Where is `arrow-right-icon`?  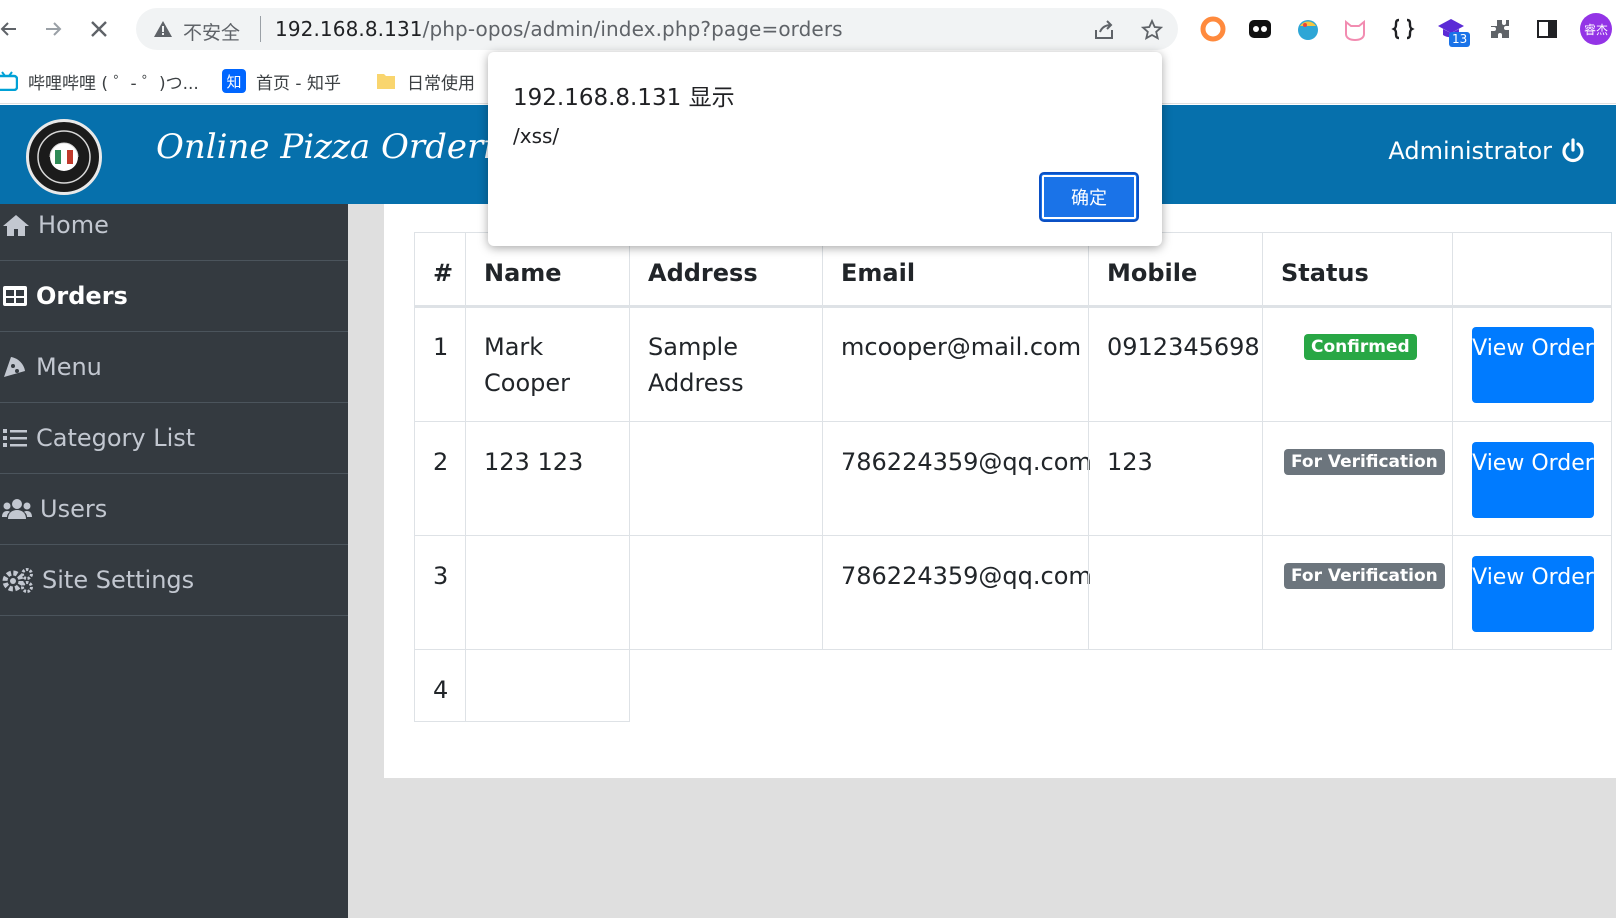
arrow-right-icon is located at coordinates (54, 29).